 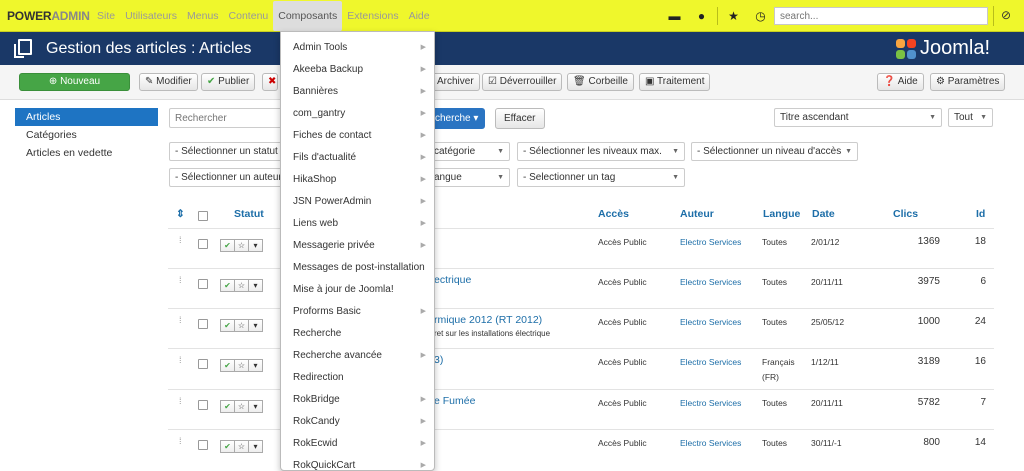 What do you see at coordinates (613, 214) in the screenshot?
I see `col-header-access: Accès` at bounding box center [613, 214].